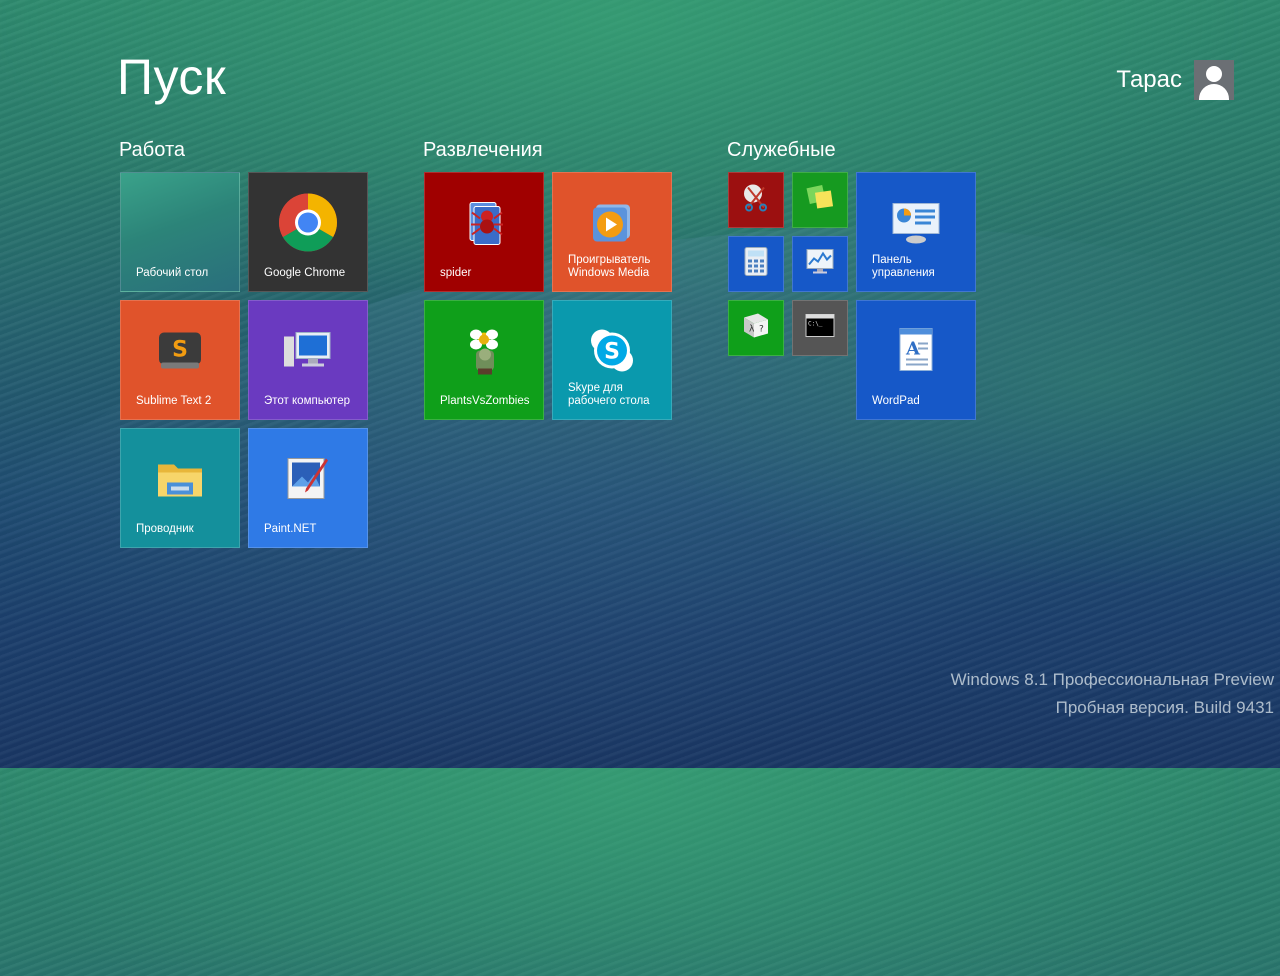  What do you see at coordinates (484, 224) in the screenshot?
I see `spider-solitaire-icon` at bounding box center [484, 224].